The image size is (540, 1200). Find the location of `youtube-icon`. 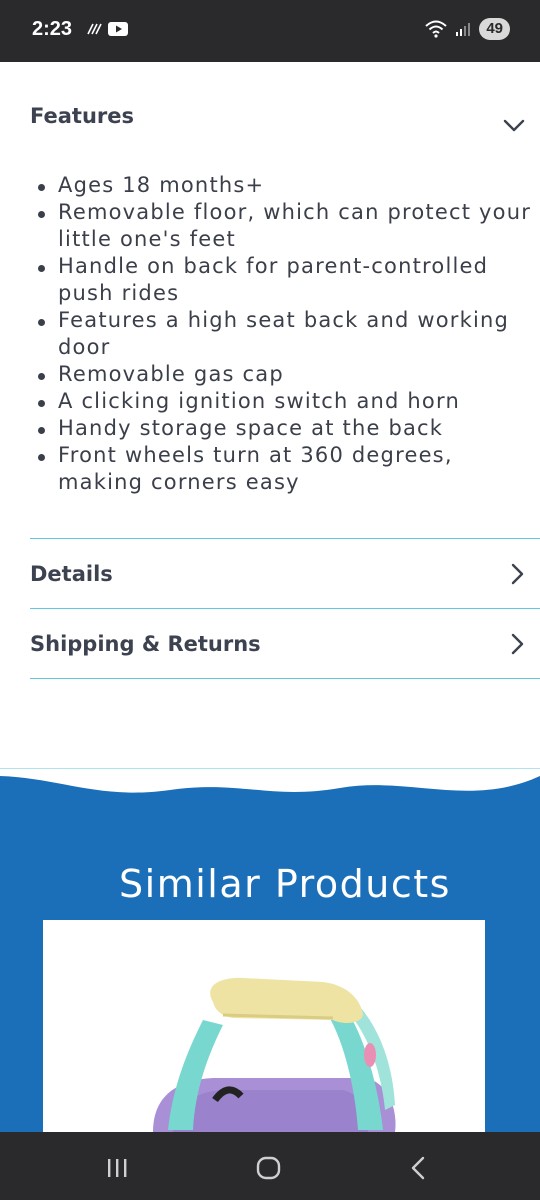

youtube-icon is located at coordinates (118, 29).